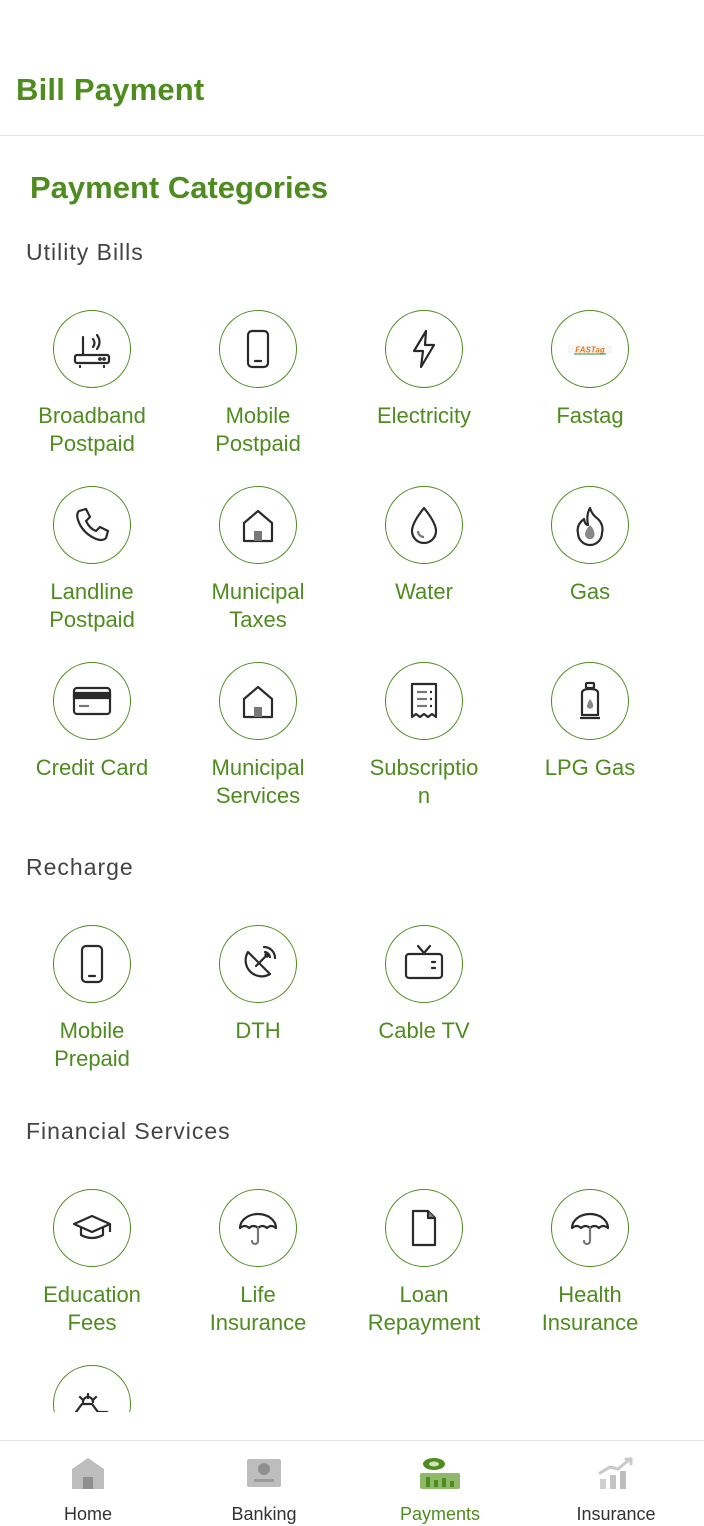 The height and width of the screenshot is (1526, 704). Describe the element at coordinates (92, 1308) in the screenshot. I see `category-label: Education Fees` at that location.